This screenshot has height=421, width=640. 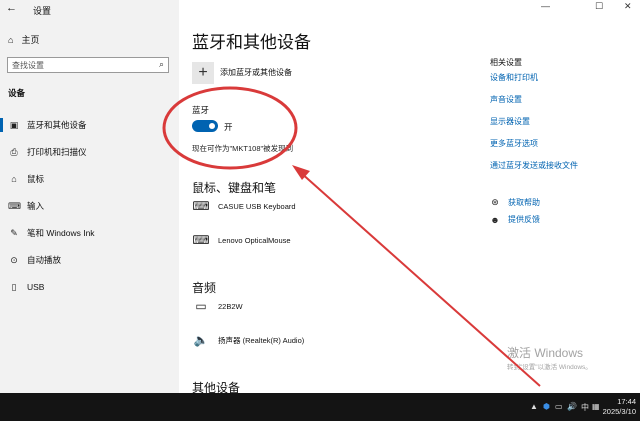 I want to click on clock-time: 17:44, so click(x=626, y=401).